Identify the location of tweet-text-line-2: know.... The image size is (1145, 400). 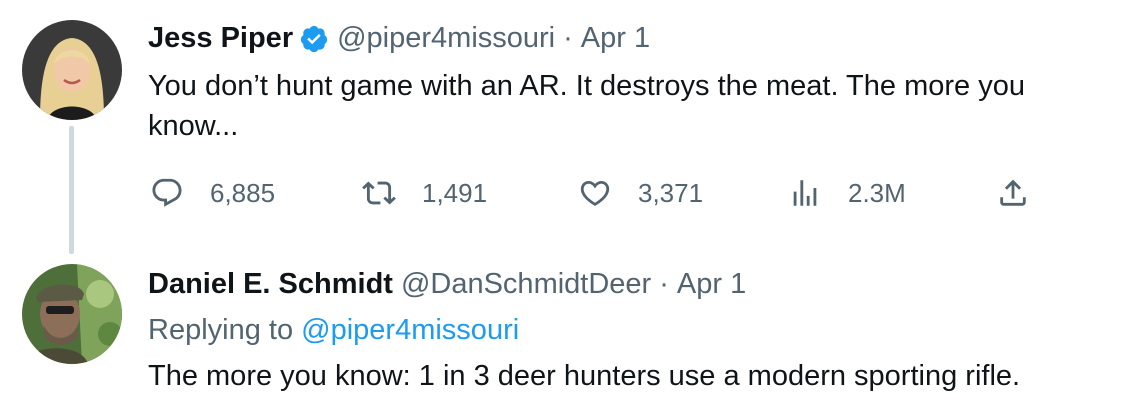
(193, 126).